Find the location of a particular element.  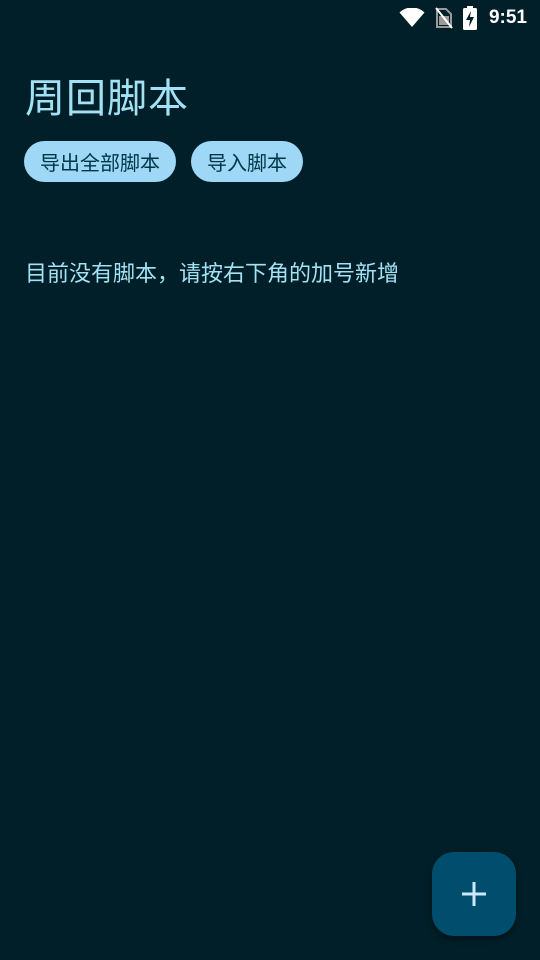

wifi-icon is located at coordinates (412, 18).